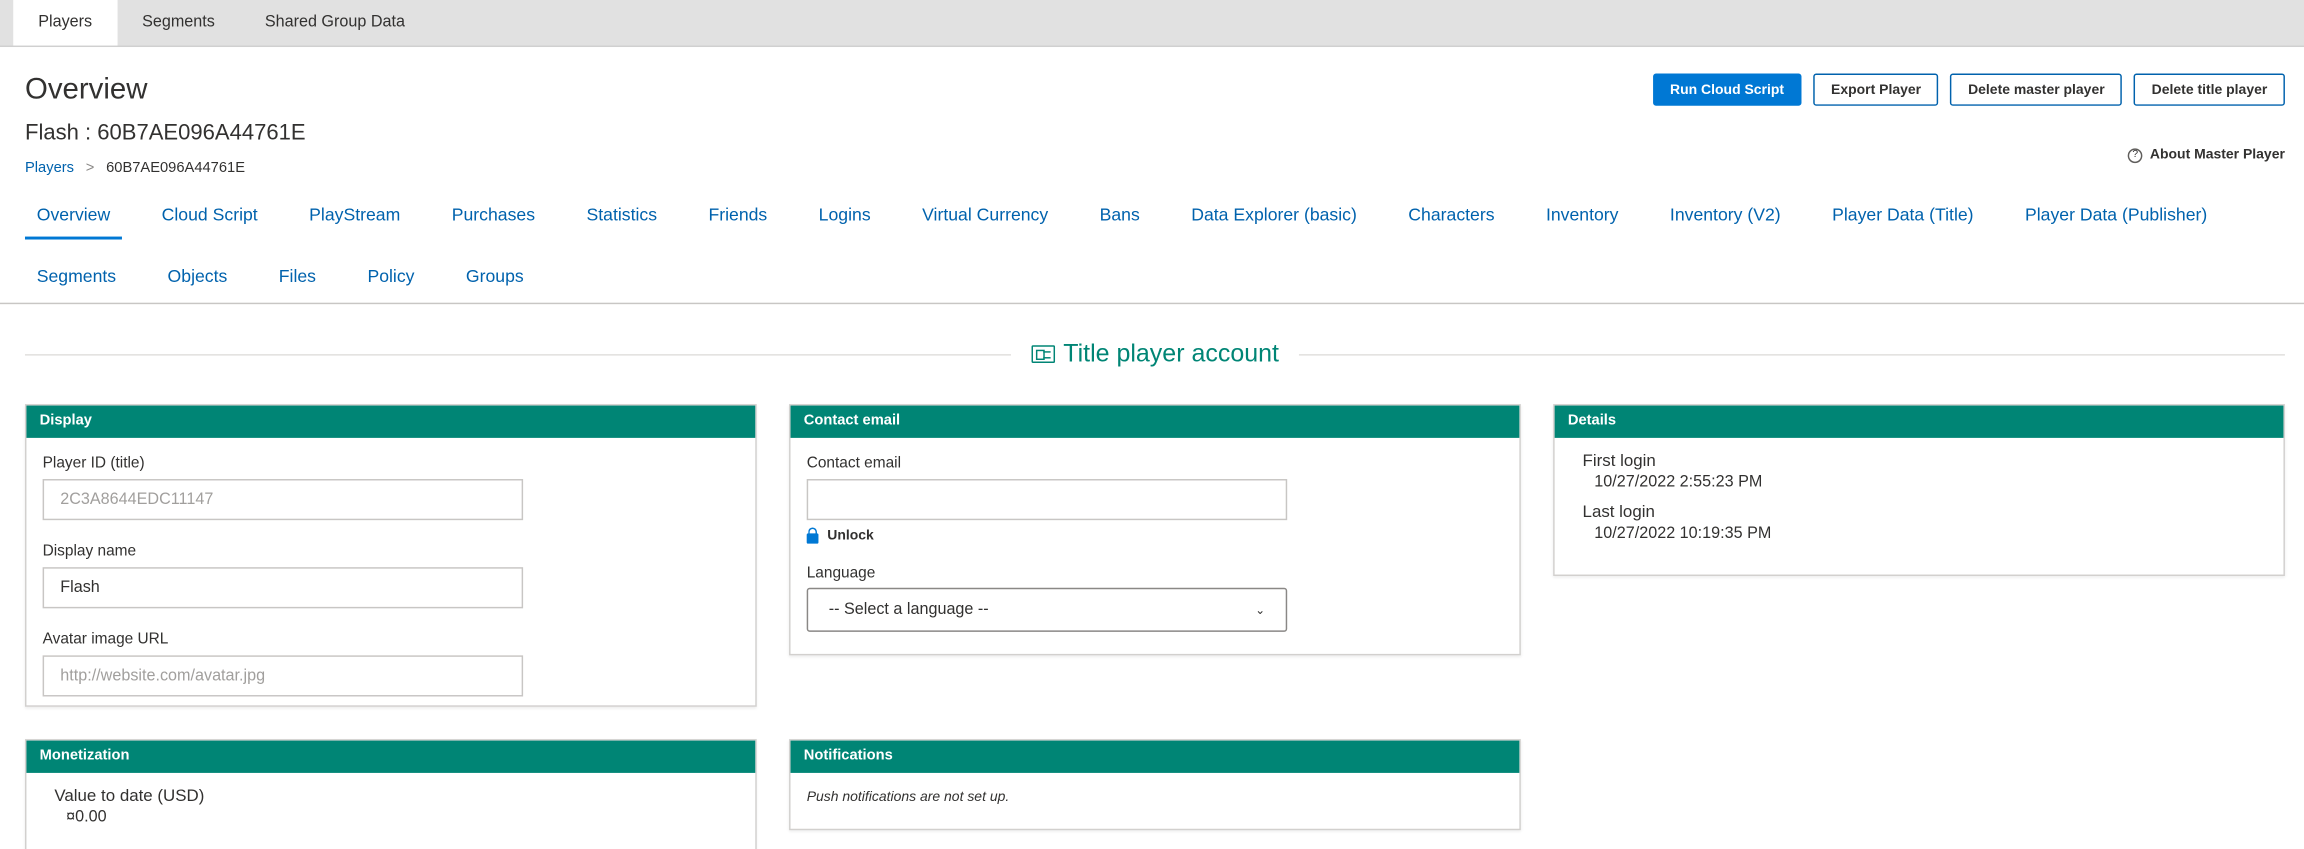  What do you see at coordinates (1047, 609) in the screenshot?
I see `language-select: -- Select a language -- ⌄` at bounding box center [1047, 609].